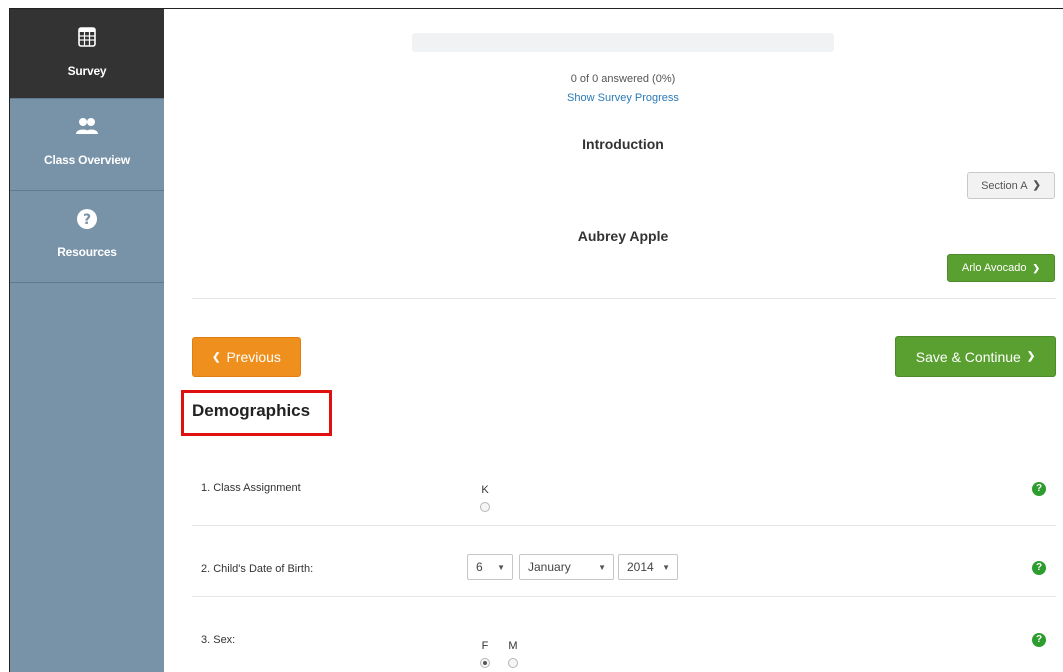 The image size is (1063, 672). What do you see at coordinates (549, 567) in the screenshot?
I see `month-value: January` at bounding box center [549, 567].